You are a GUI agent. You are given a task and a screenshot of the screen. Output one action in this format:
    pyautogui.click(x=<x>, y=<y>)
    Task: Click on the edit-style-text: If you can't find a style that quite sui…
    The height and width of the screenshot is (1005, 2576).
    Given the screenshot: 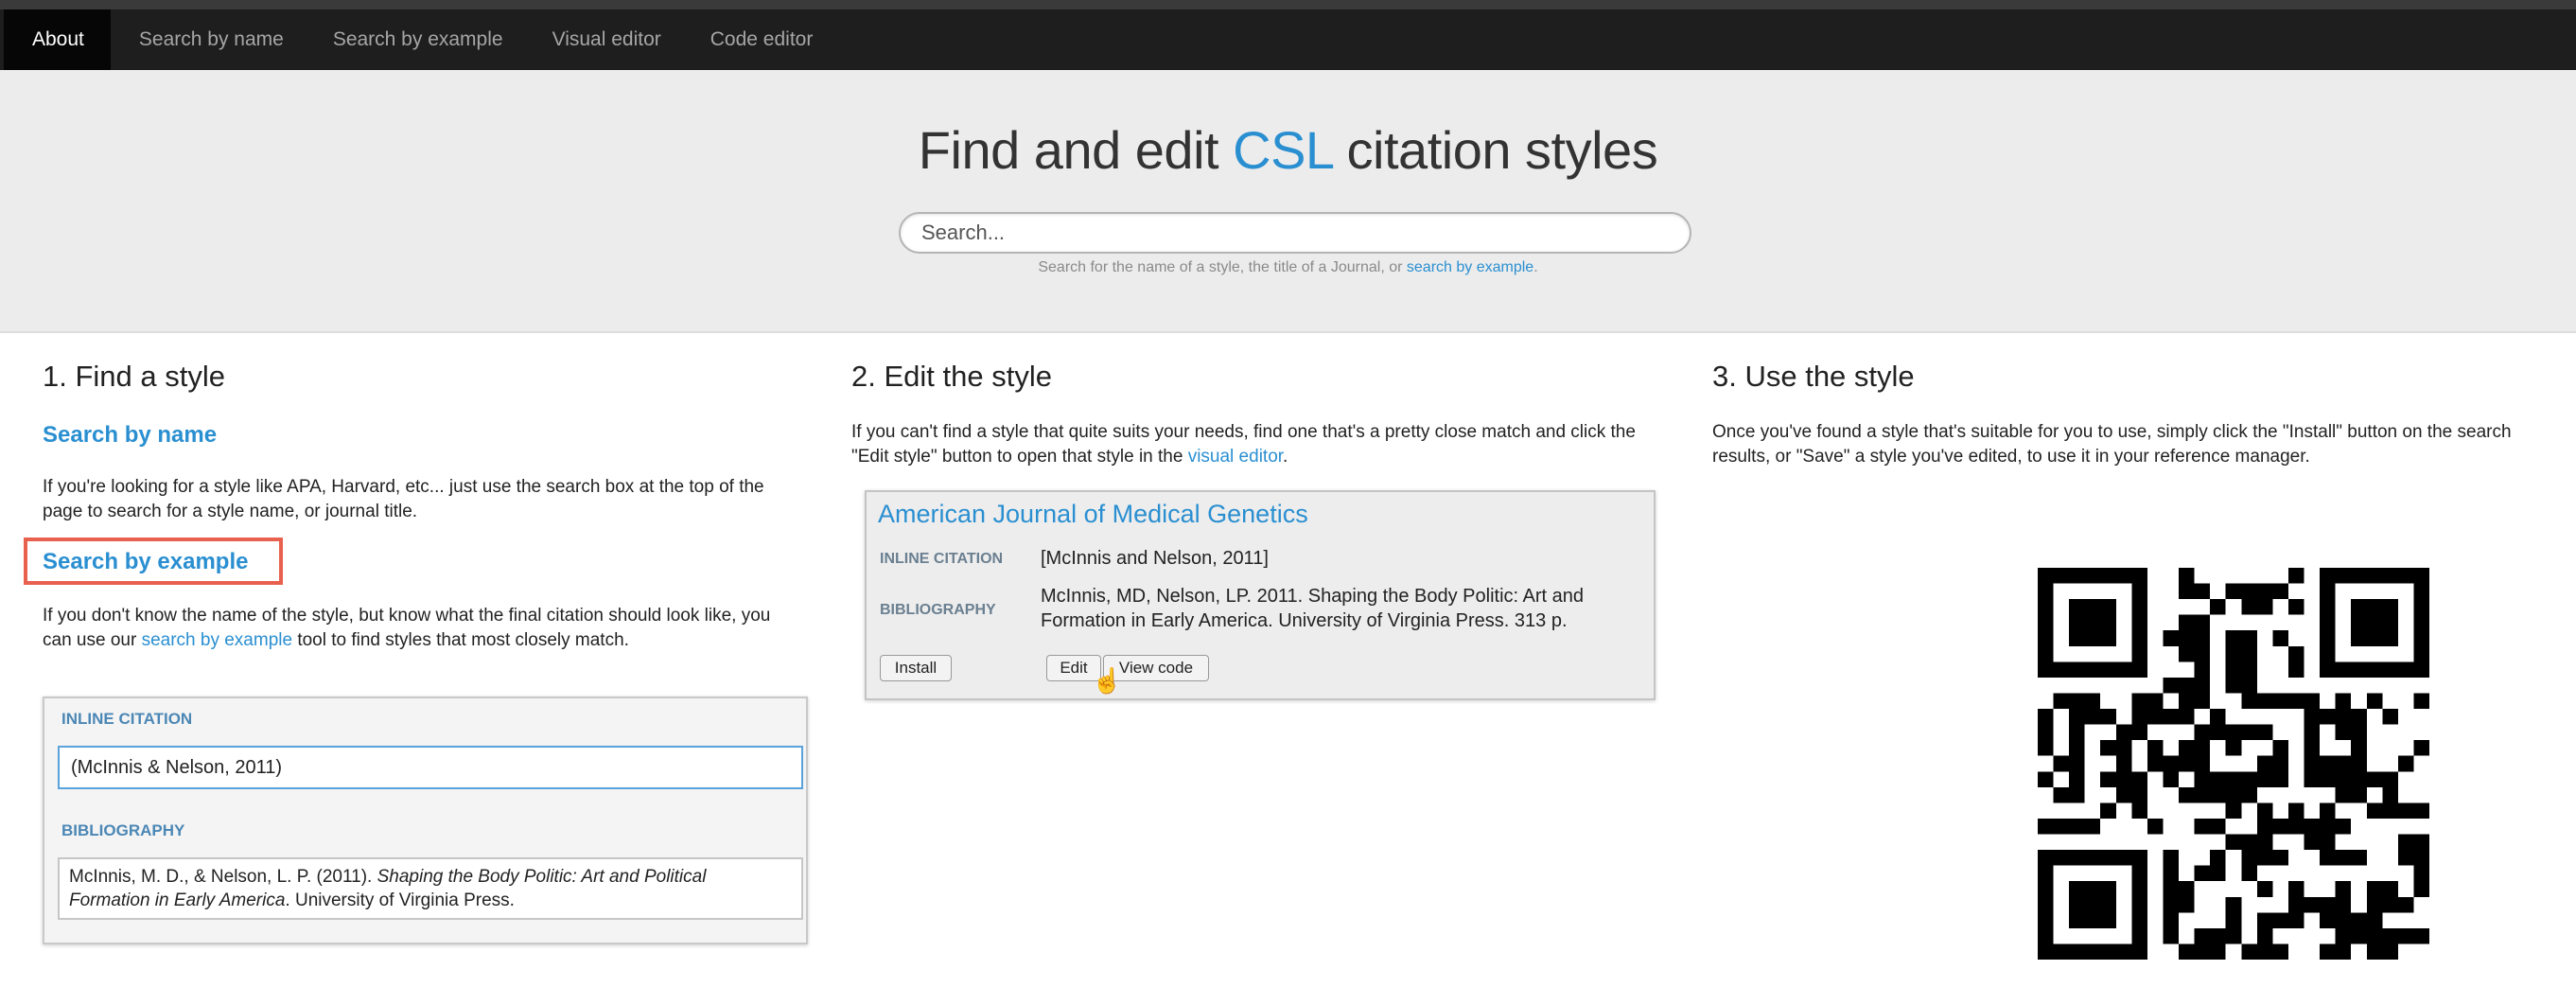 What is the action you would take?
    pyautogui.click(x=1258, y=444)
    